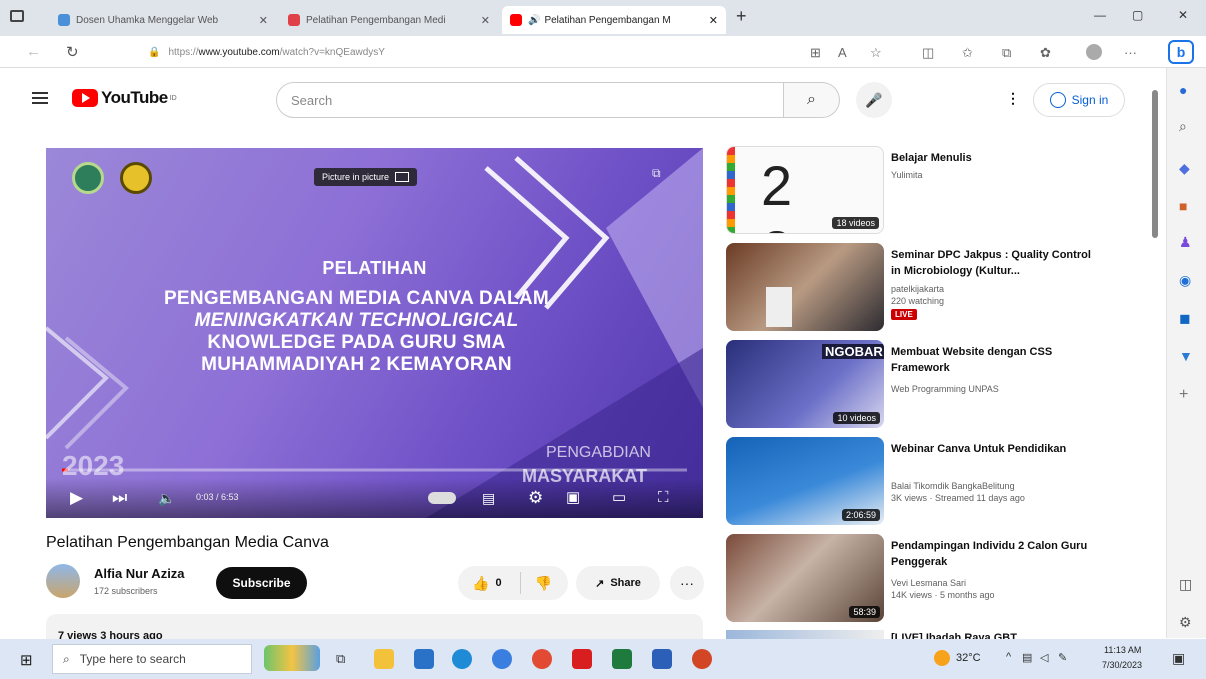  What do you see at coordinates (340, 659) in the screenshot?
I see `task-view-icon: ⧉` at bounding box center [340, 659].